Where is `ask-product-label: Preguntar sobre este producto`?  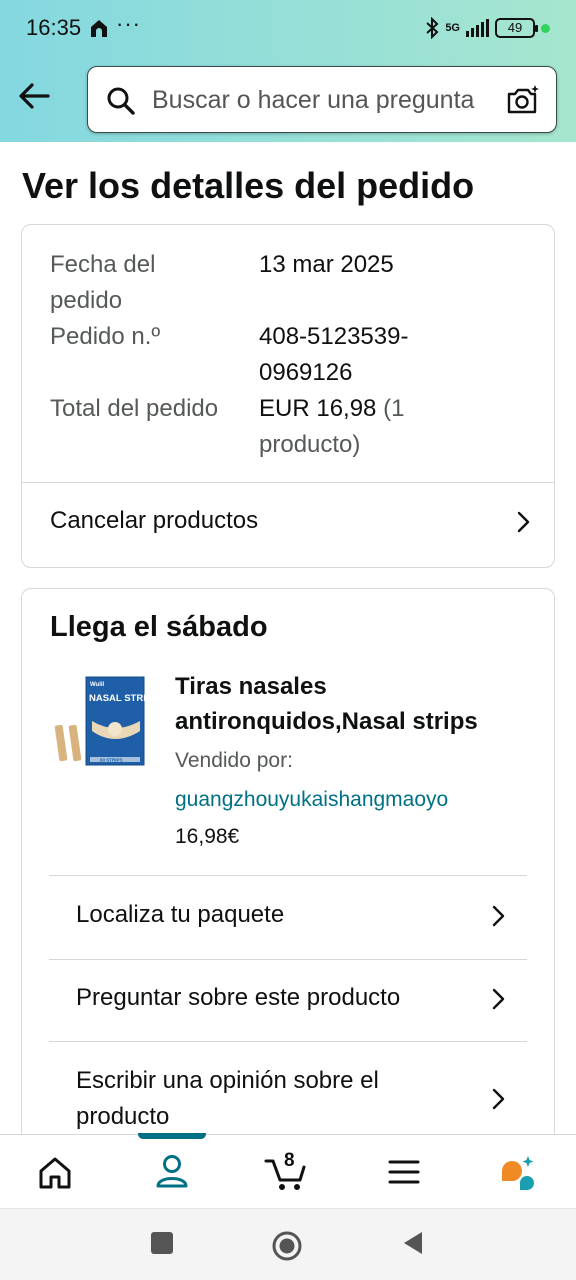 ask-product-label: Preguntar sobre este producto is located at coordinates (238, 997).